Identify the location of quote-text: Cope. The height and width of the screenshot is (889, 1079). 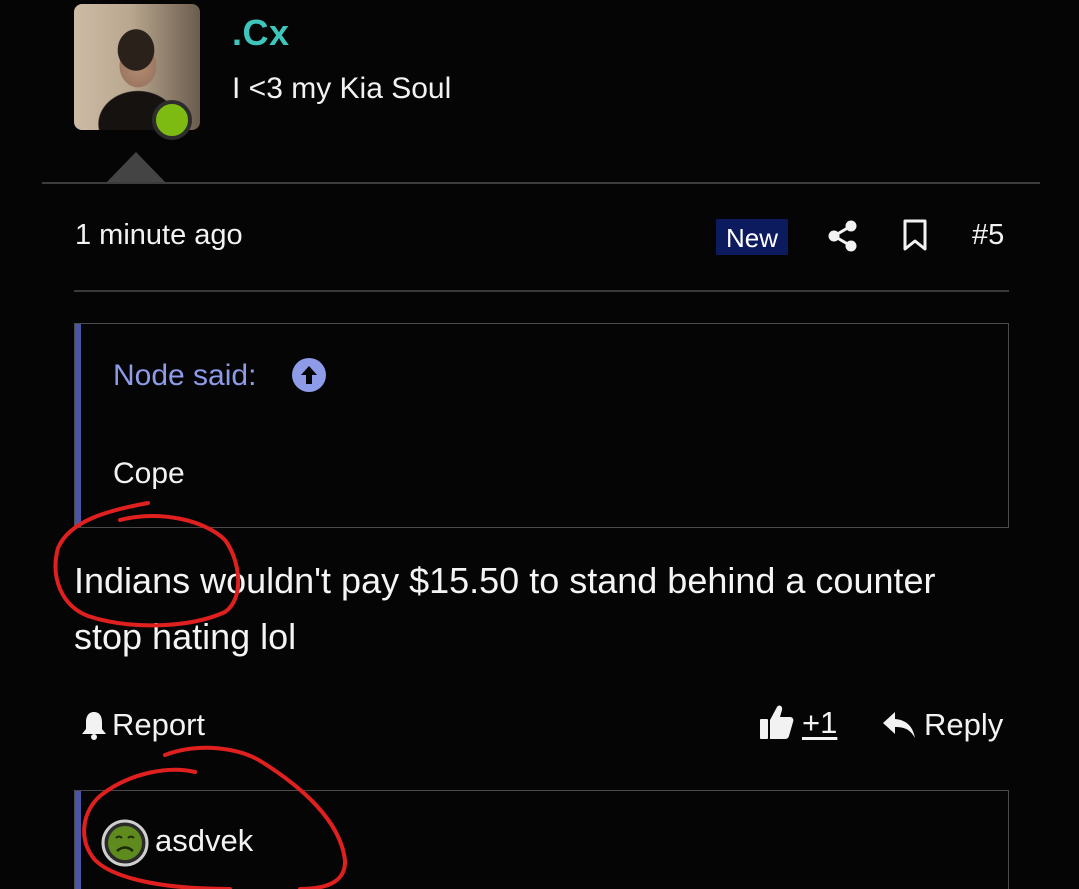
(149, 473).